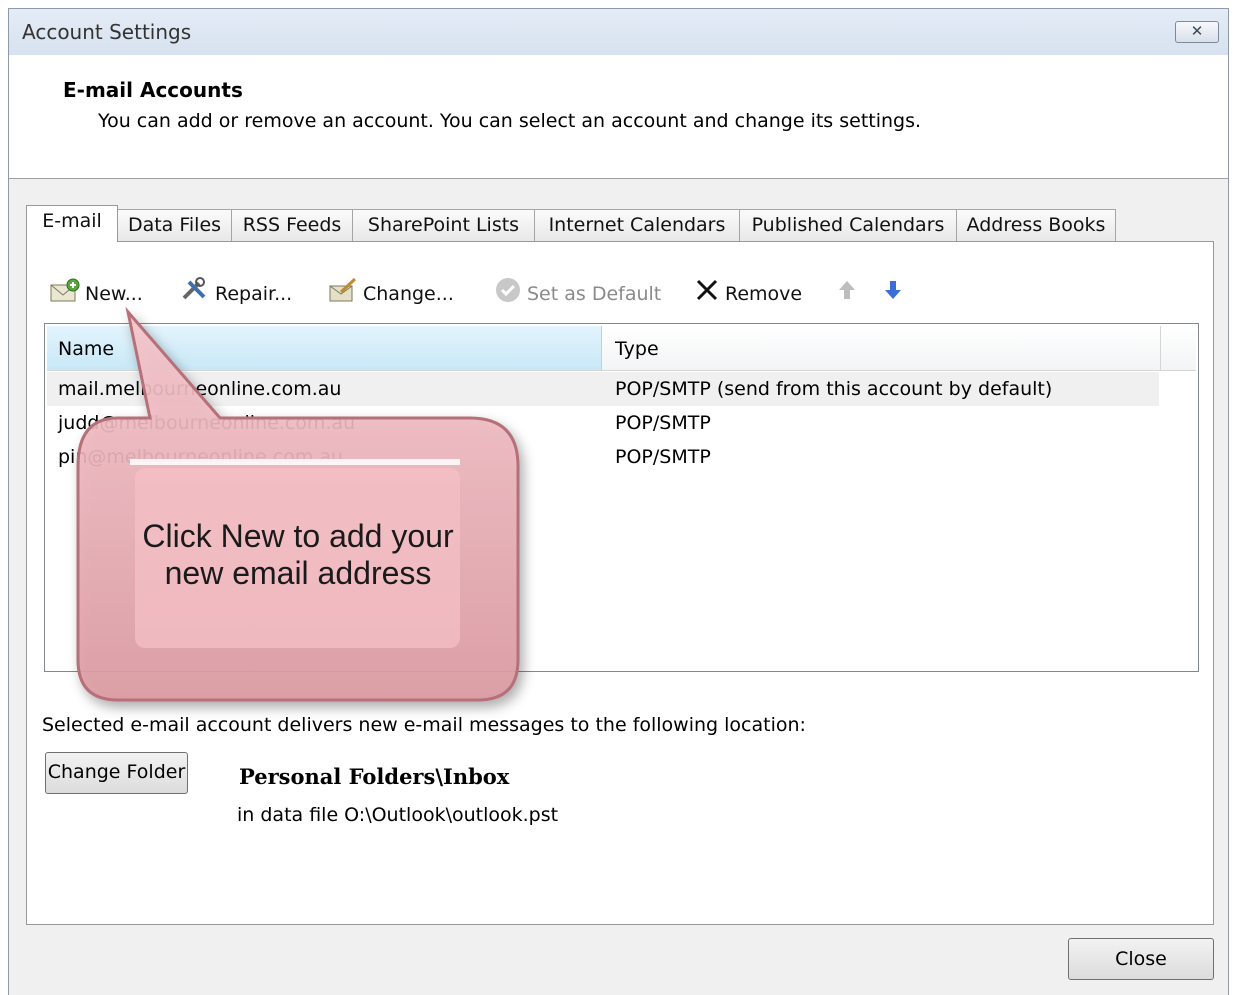  I want to click on list-header: Name Type, so click(621, 348).